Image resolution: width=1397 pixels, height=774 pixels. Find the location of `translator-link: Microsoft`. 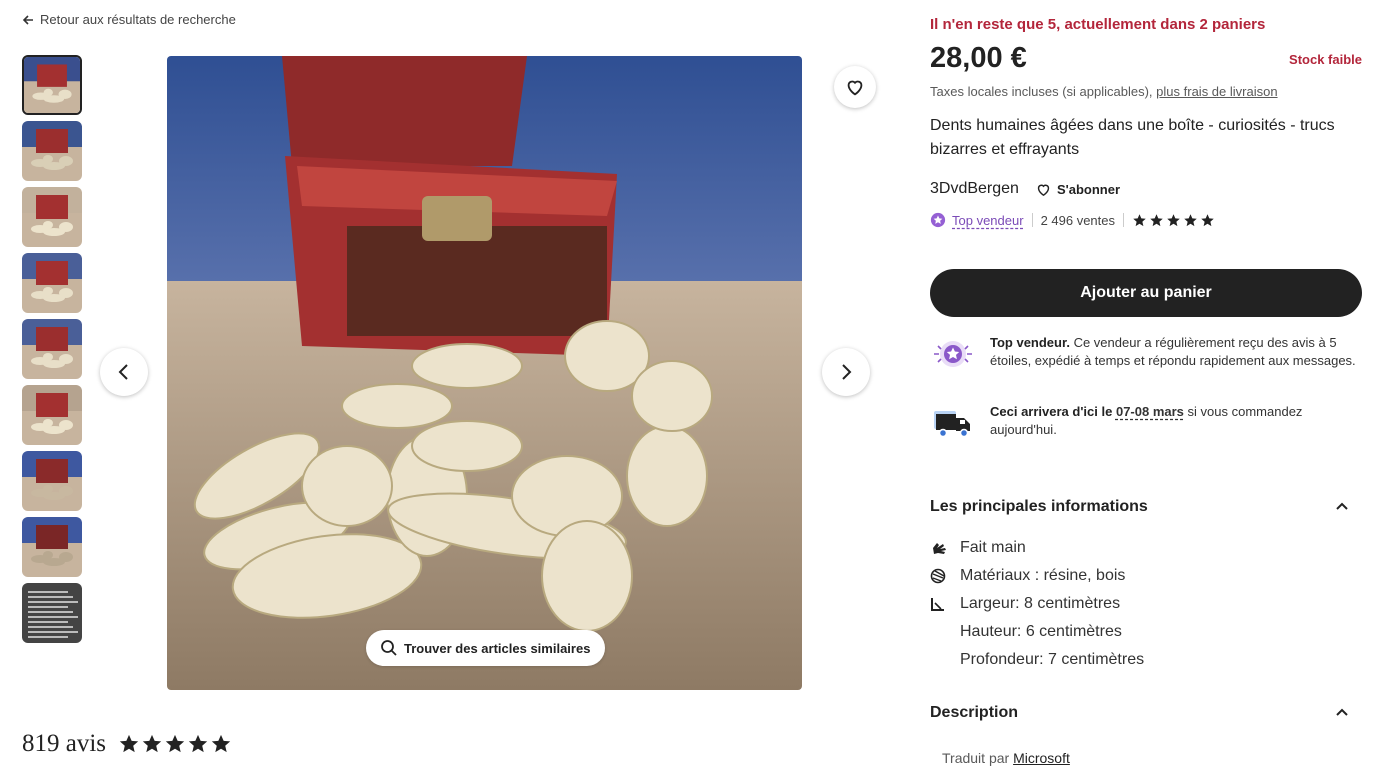

translator-link: Microsoft is located at coordinates (1041, 758).